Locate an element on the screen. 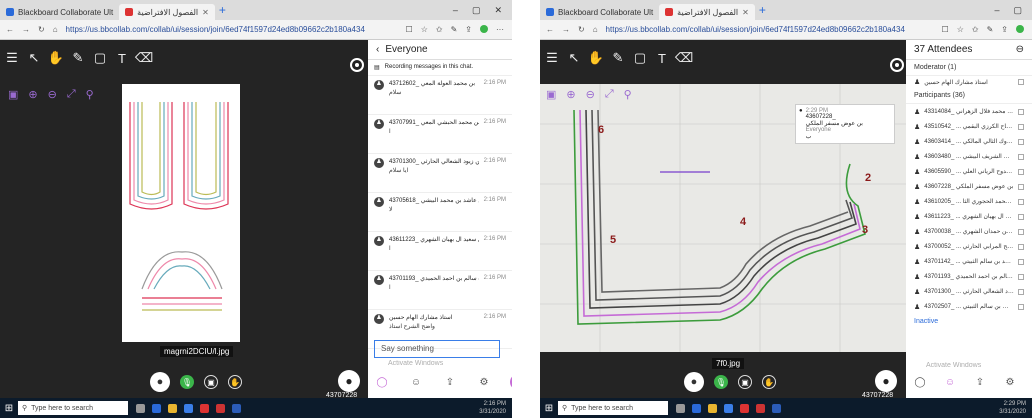 This screenshot has width=1032, height=418. profile-icon is located at coordinates (1020, 29).